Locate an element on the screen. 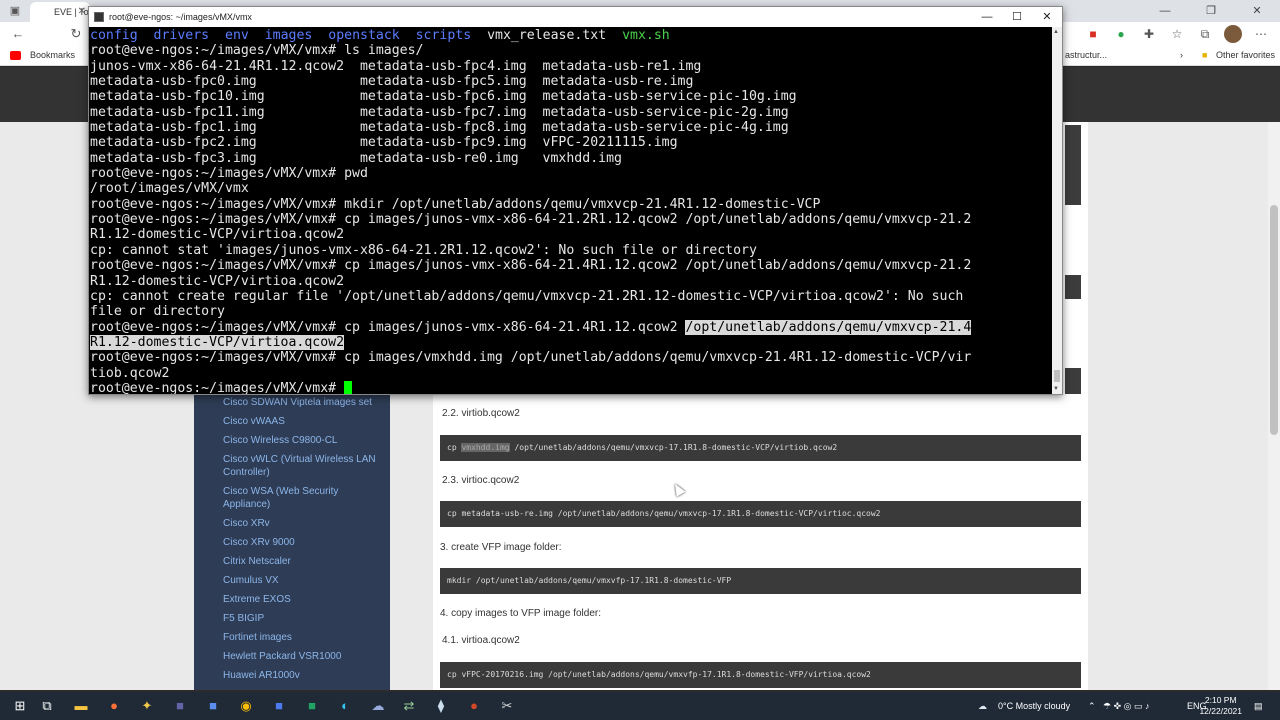 Image resolution: width=1280 pixels, height=720 pixels. extension-red-icon: ■ is located at coordinates (1093, 34).